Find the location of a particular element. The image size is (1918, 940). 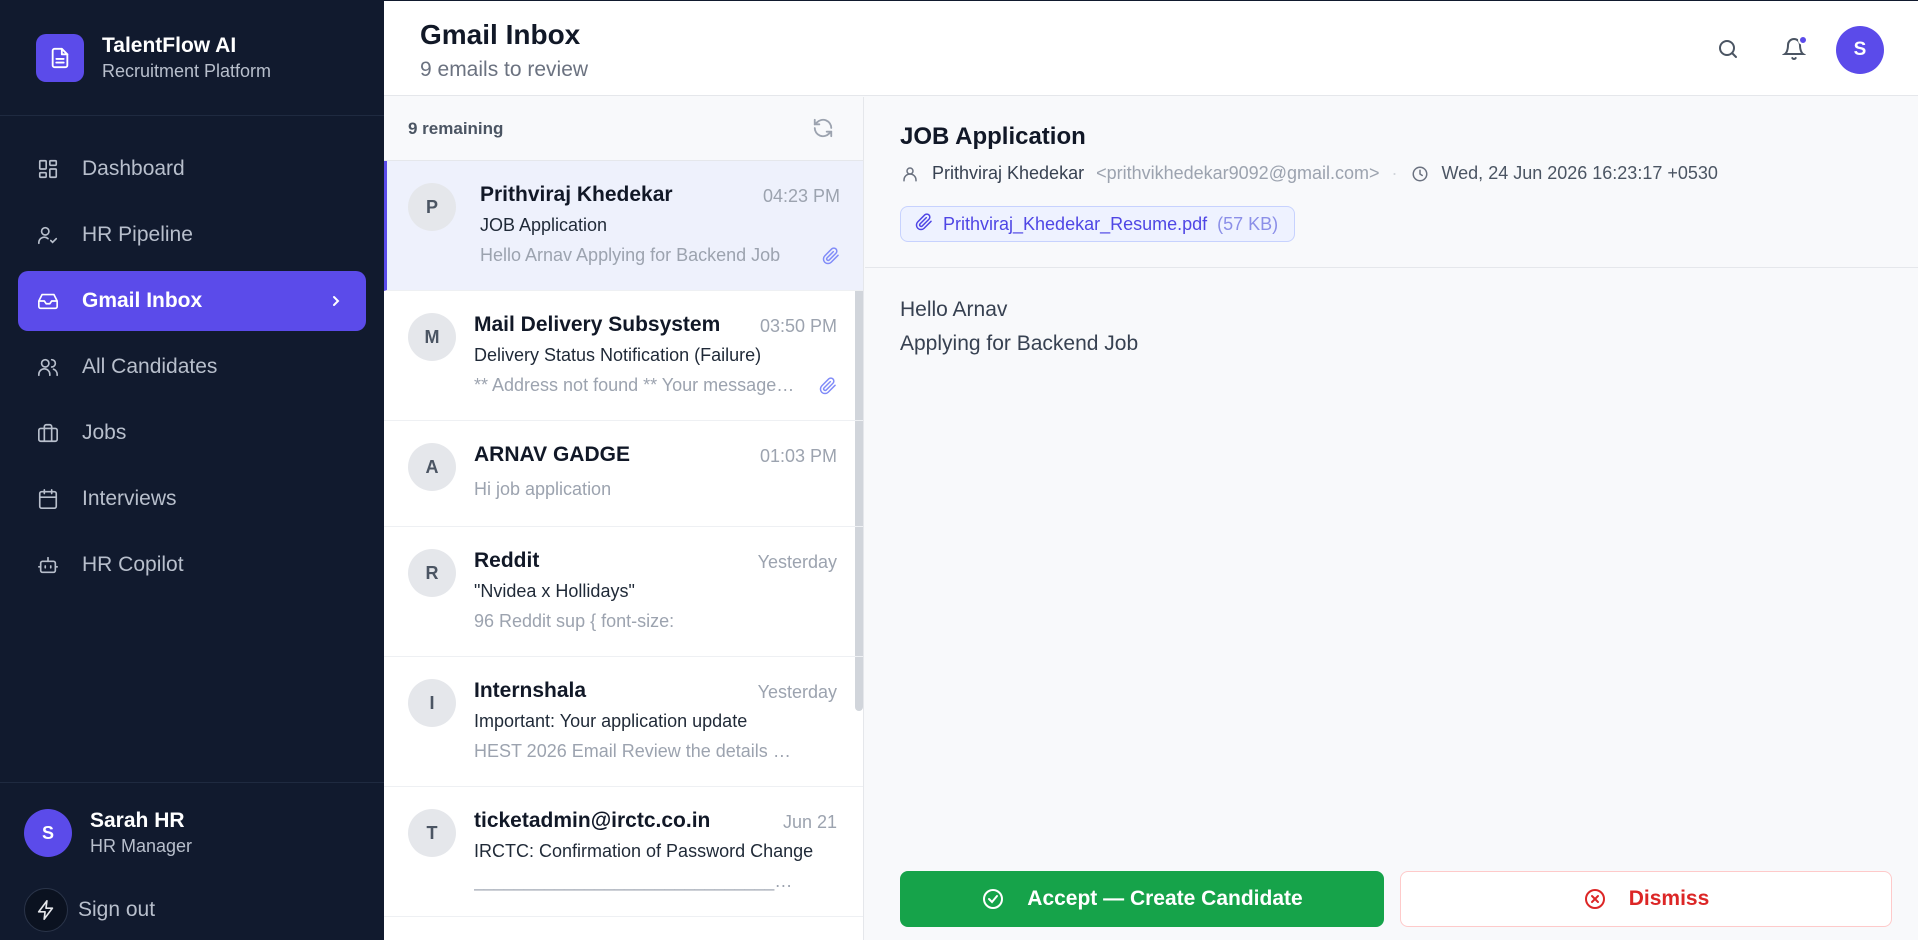

document-icon is located at coordinates (60, 58).